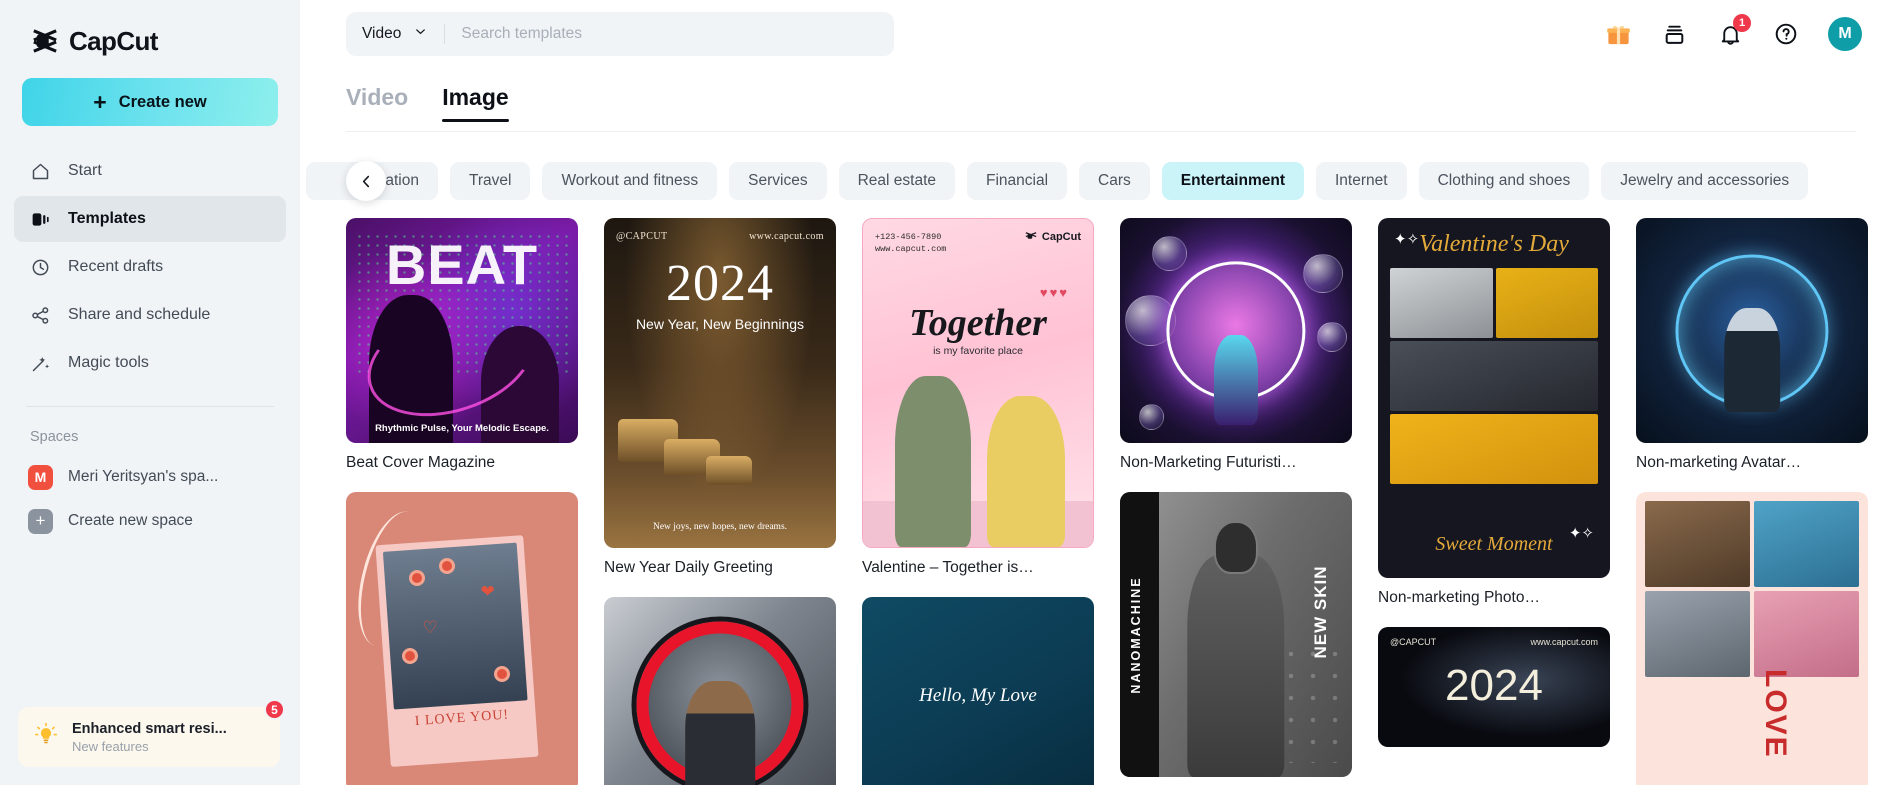 The height and width of the screenshot is (785, 1902). I want to click on create-new-space-button: + Create new space, so click(150, 521).